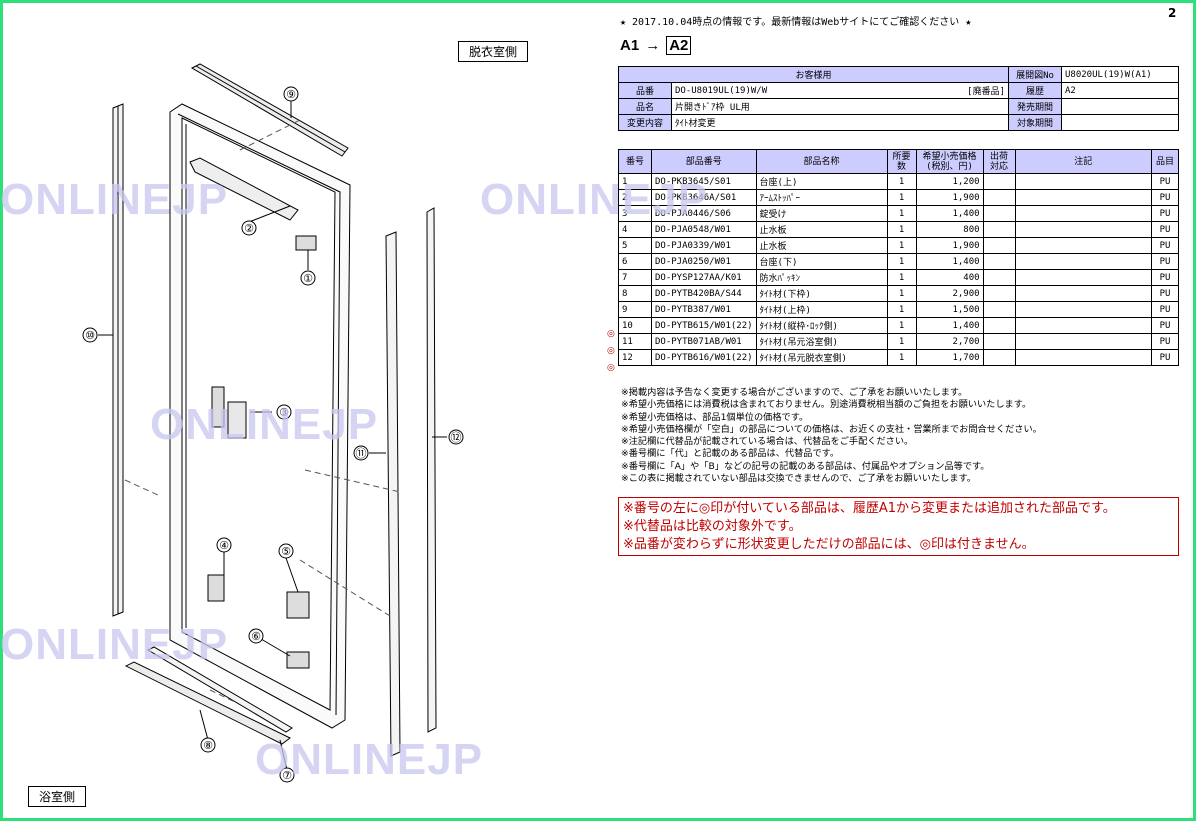  Describe the element at coordinates (1035, 74) in the screenshot. I see `exploded-label: 展開図No` at that location.